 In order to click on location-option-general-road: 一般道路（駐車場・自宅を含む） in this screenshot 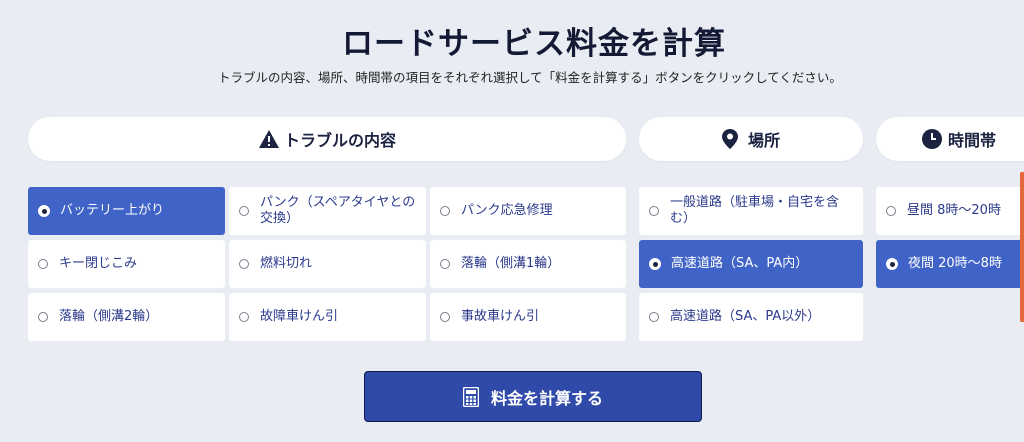, I will do `click(751, 211)`.